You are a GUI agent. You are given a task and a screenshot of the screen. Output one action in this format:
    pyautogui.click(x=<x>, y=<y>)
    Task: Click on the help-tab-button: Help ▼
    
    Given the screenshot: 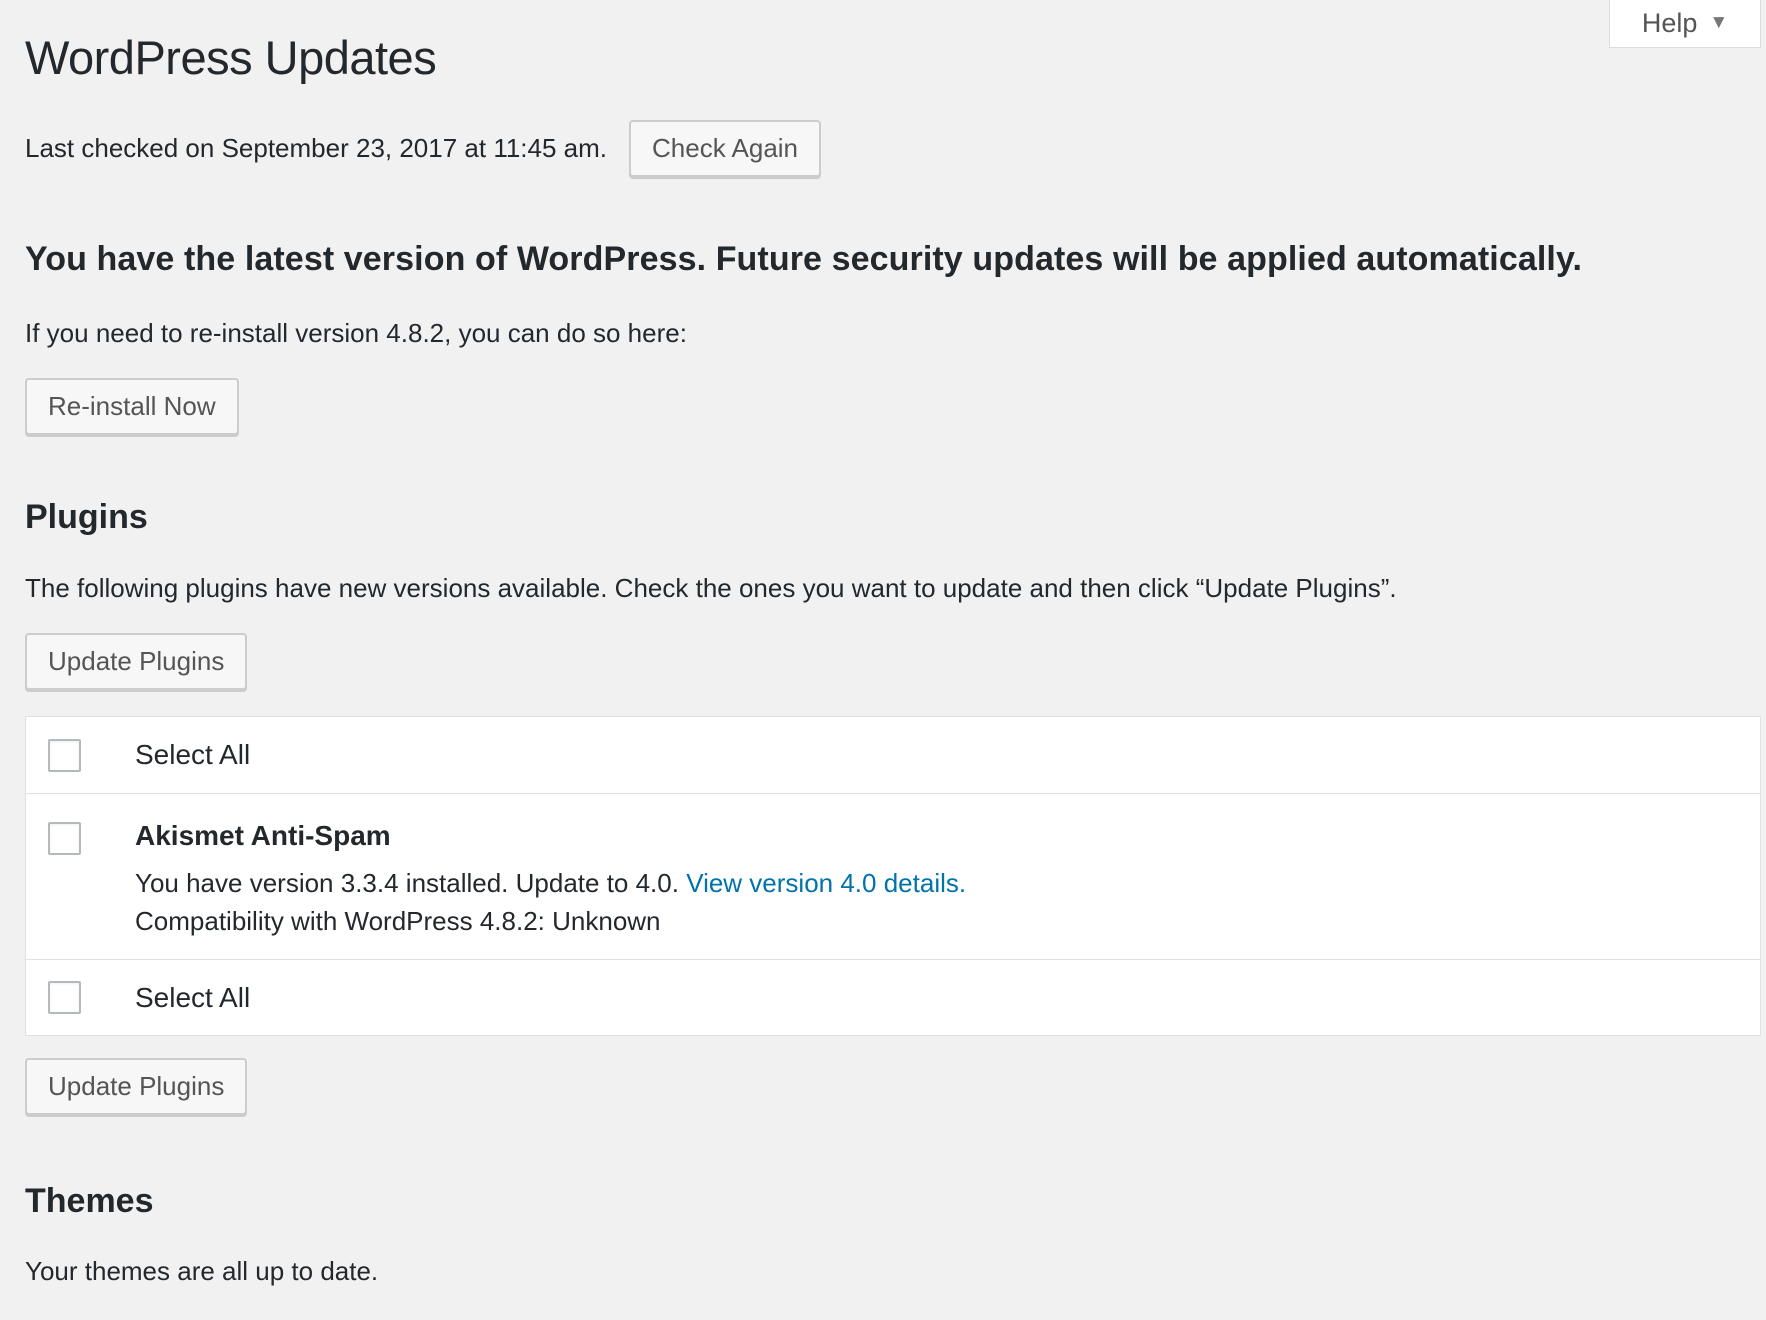 What is the action you would take?
    pyautogui.click(x=1685, y=24)
    